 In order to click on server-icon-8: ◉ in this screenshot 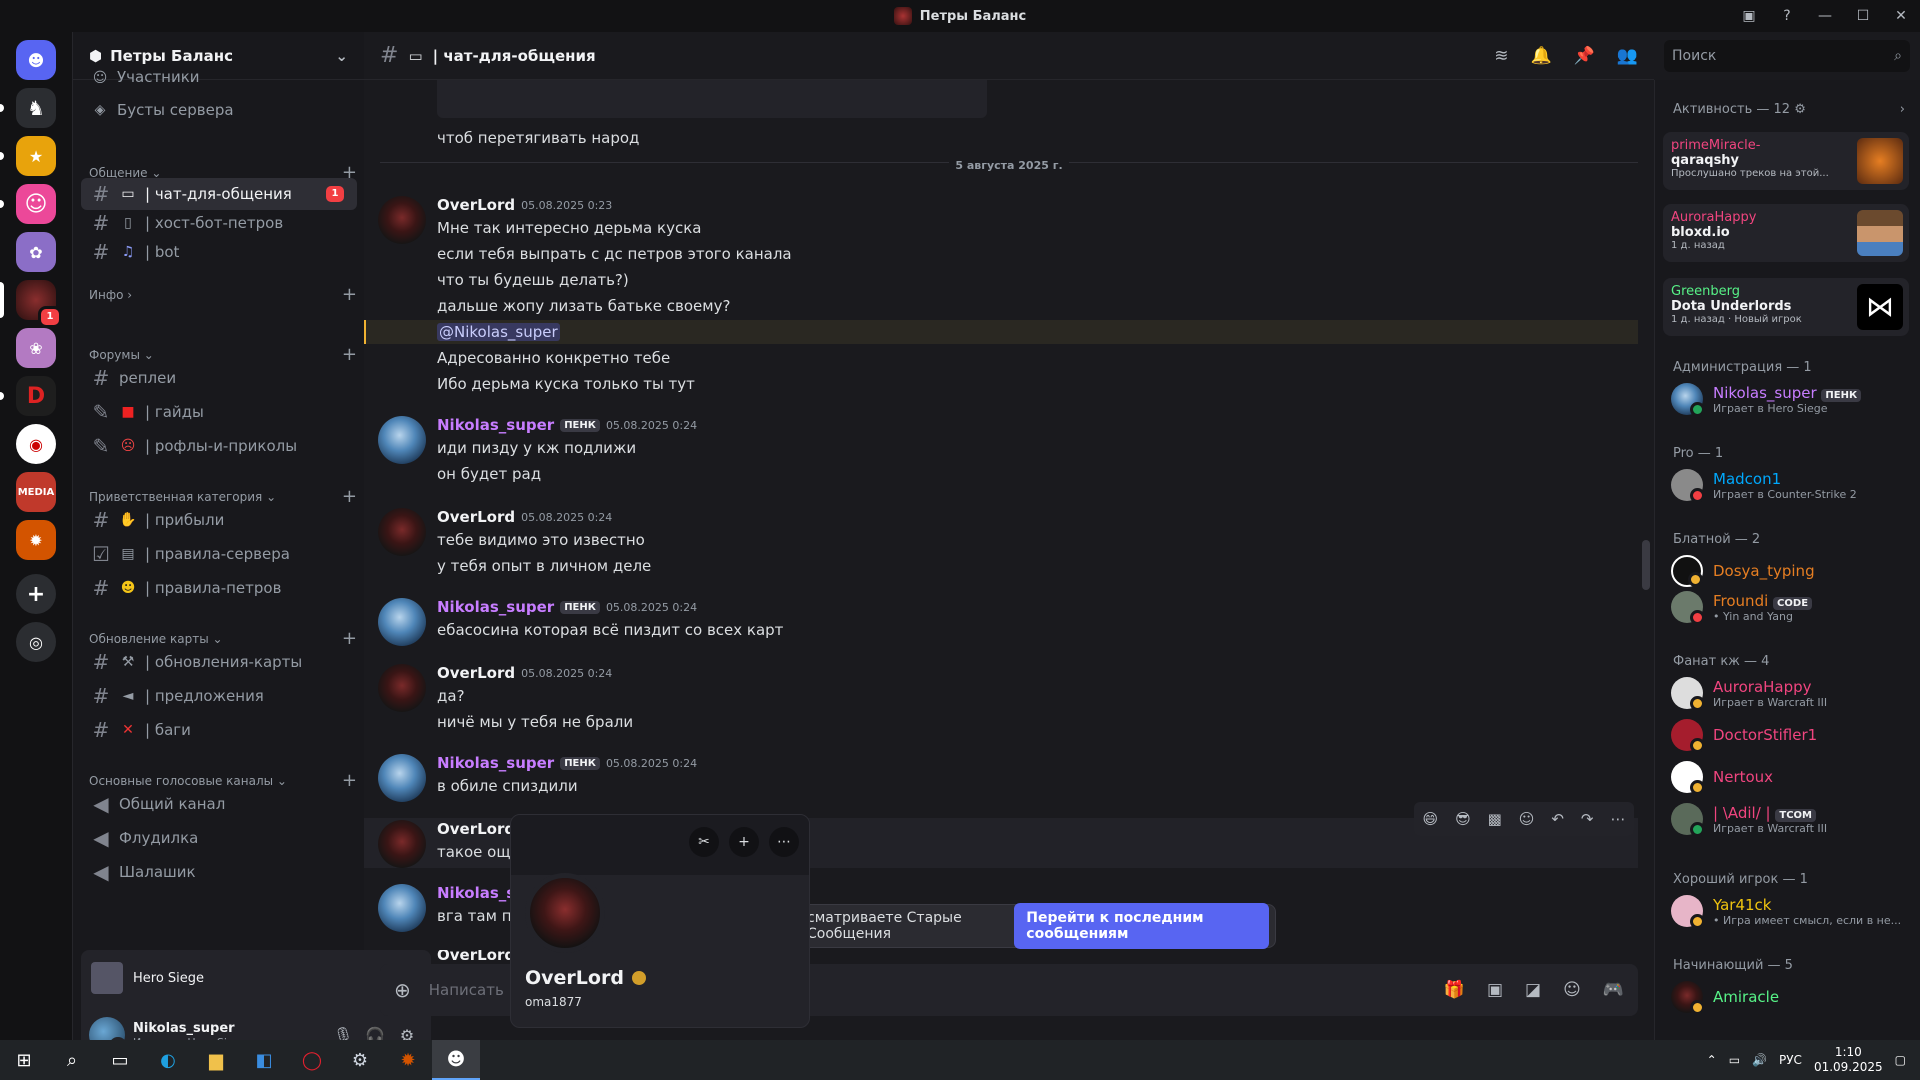, I will do `click(36, 444)`.